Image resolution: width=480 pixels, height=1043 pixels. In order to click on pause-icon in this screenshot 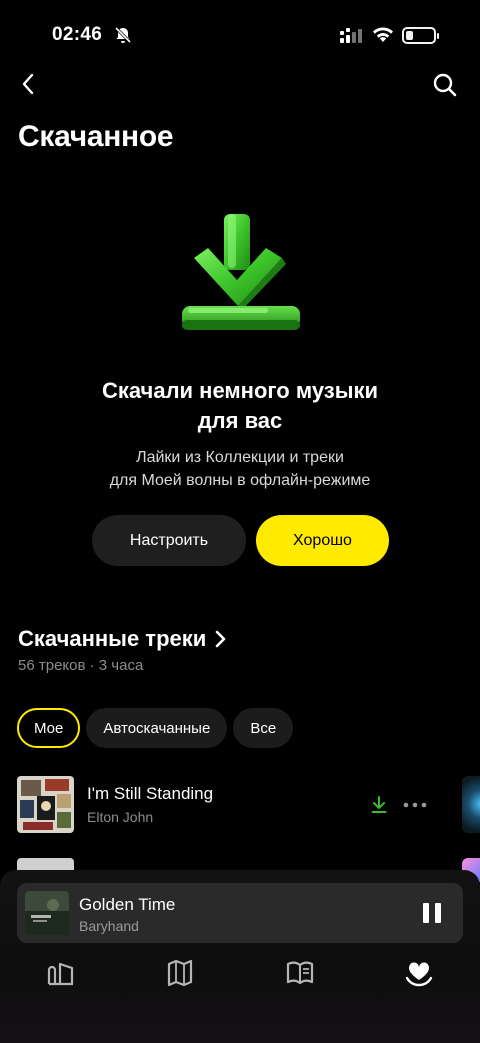, I will do `click(426, 913)`.